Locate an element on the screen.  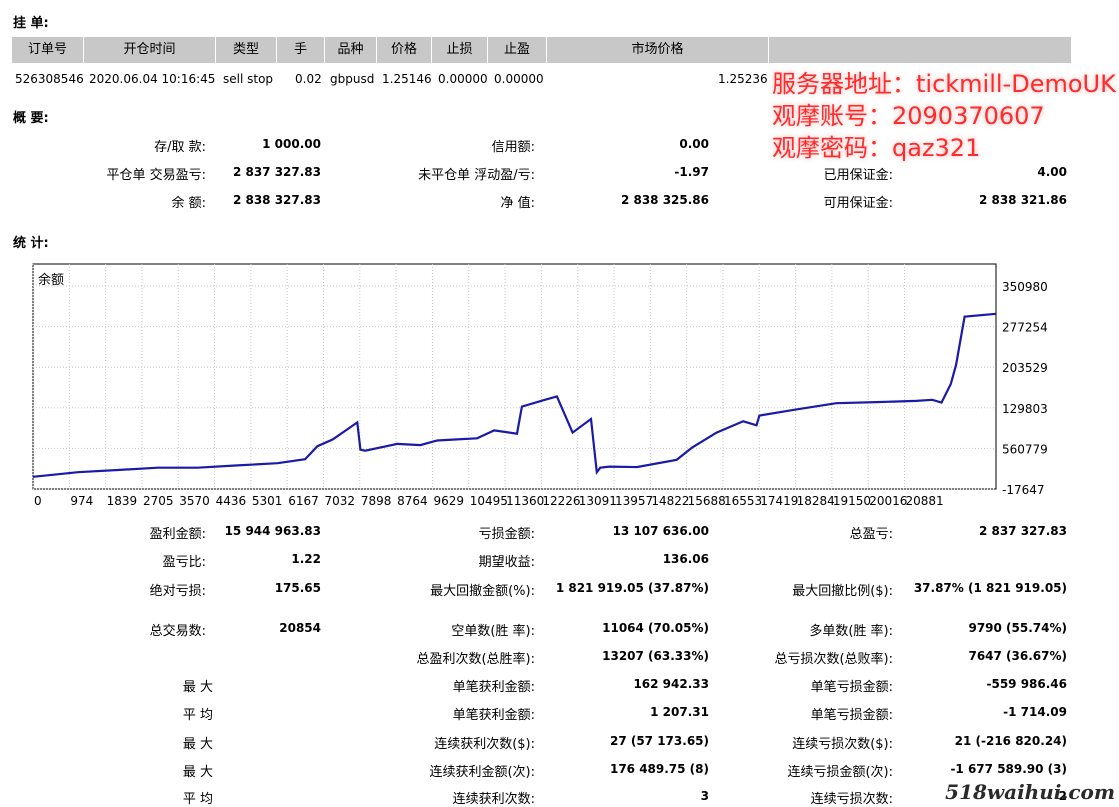
max-drawdown-label: 最大回撤金额(%): is located at coordinates (482, 591).